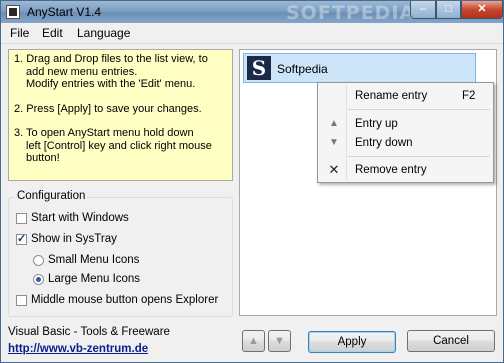  I want to click on arrow-down-icon: ▼, so click(334, 142).